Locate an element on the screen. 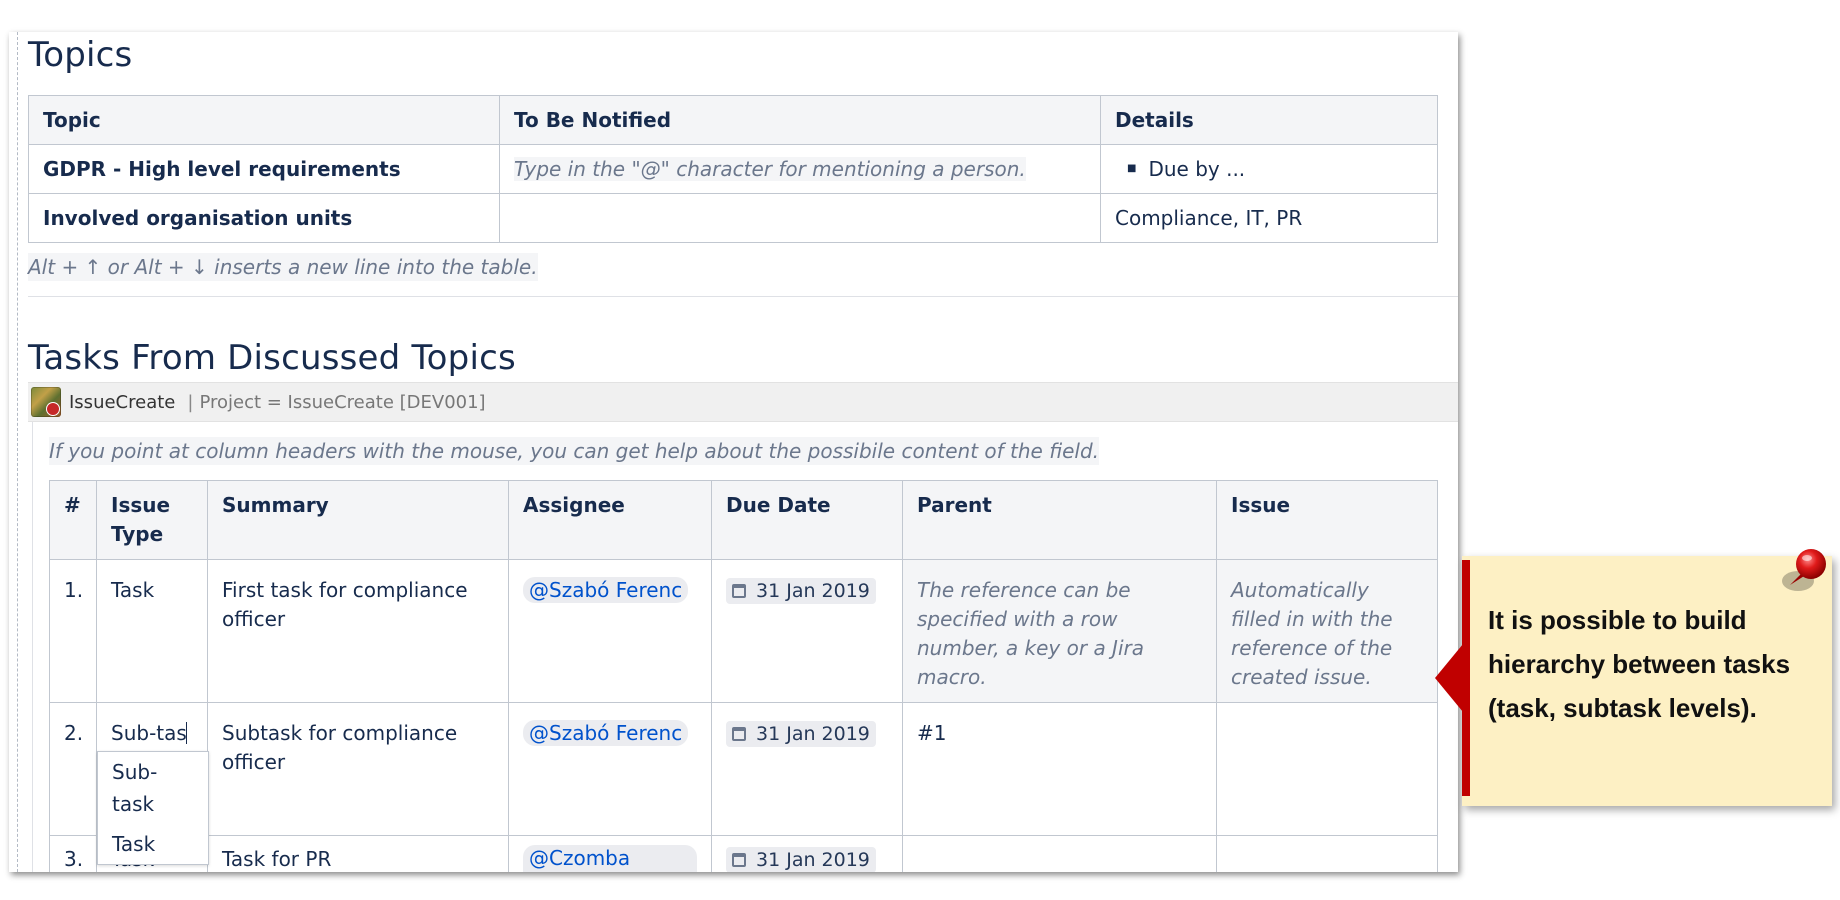  header-summary: Summary is located at coordinates (358, 520).